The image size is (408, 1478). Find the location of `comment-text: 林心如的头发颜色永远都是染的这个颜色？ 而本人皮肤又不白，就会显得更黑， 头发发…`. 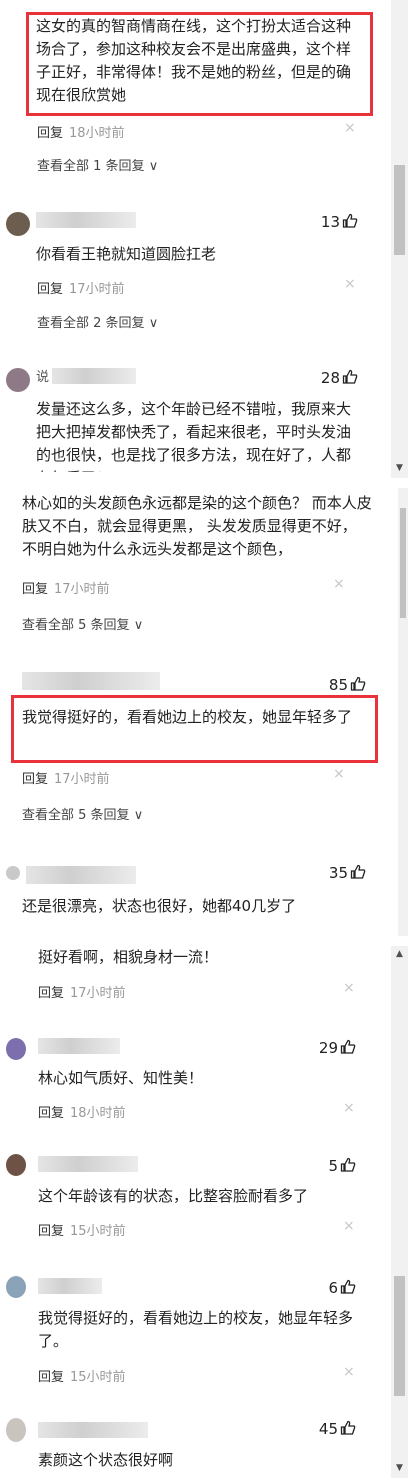

comment-text: 林心如的头发颜色永远都是染的这个颜色？ 而本人皮肤又不白，就会显得更黑， 头发发… is located at coordinates (197, 526).